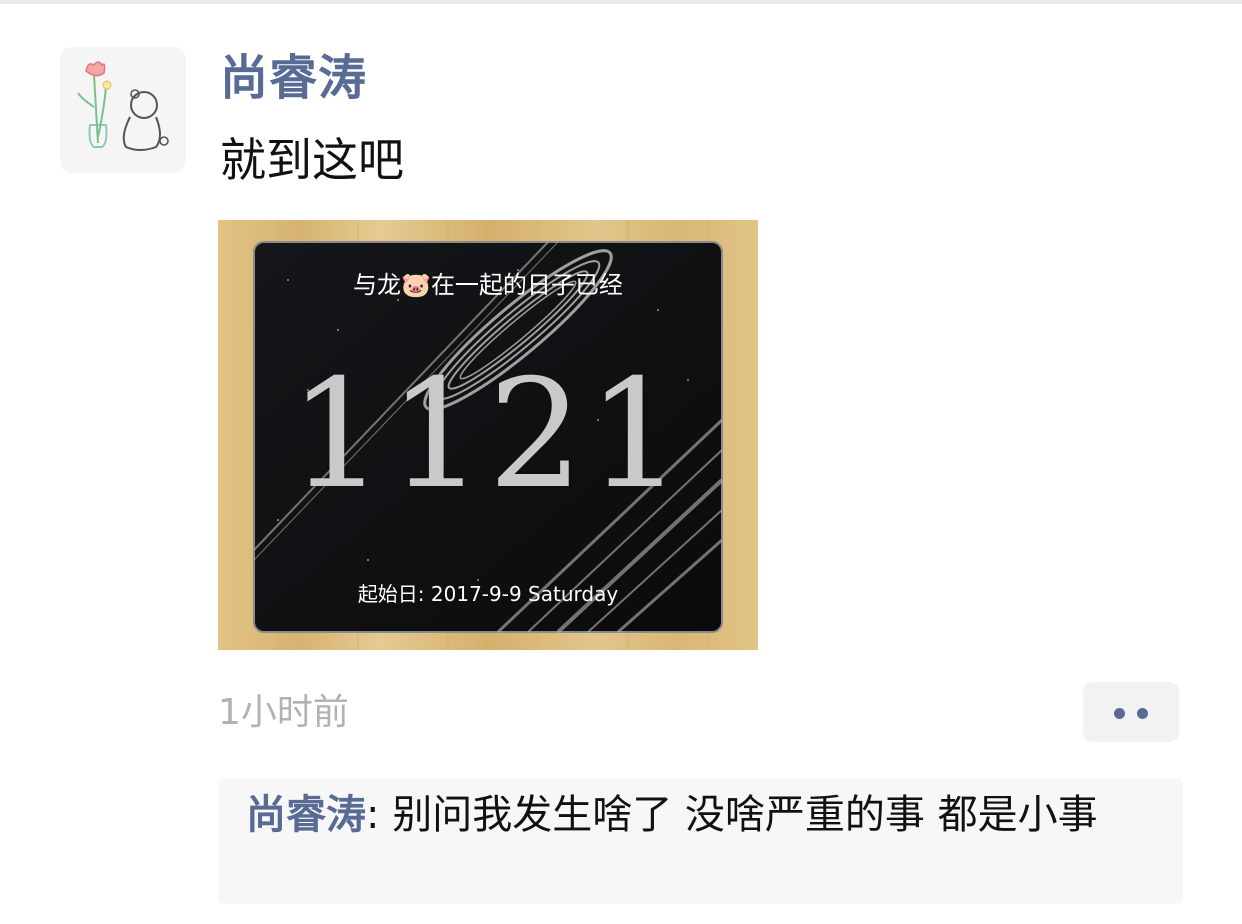  What do you see at coordinates (123, 106) in the screenshot?
I see `tulip-and-bear-drawing-icon` at bounding box center [123, 106].